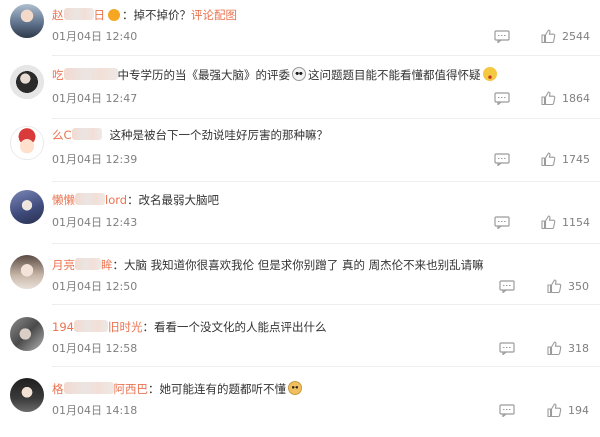  I want to click on comment-time: 01月04日 12:43, so click(95, 222).